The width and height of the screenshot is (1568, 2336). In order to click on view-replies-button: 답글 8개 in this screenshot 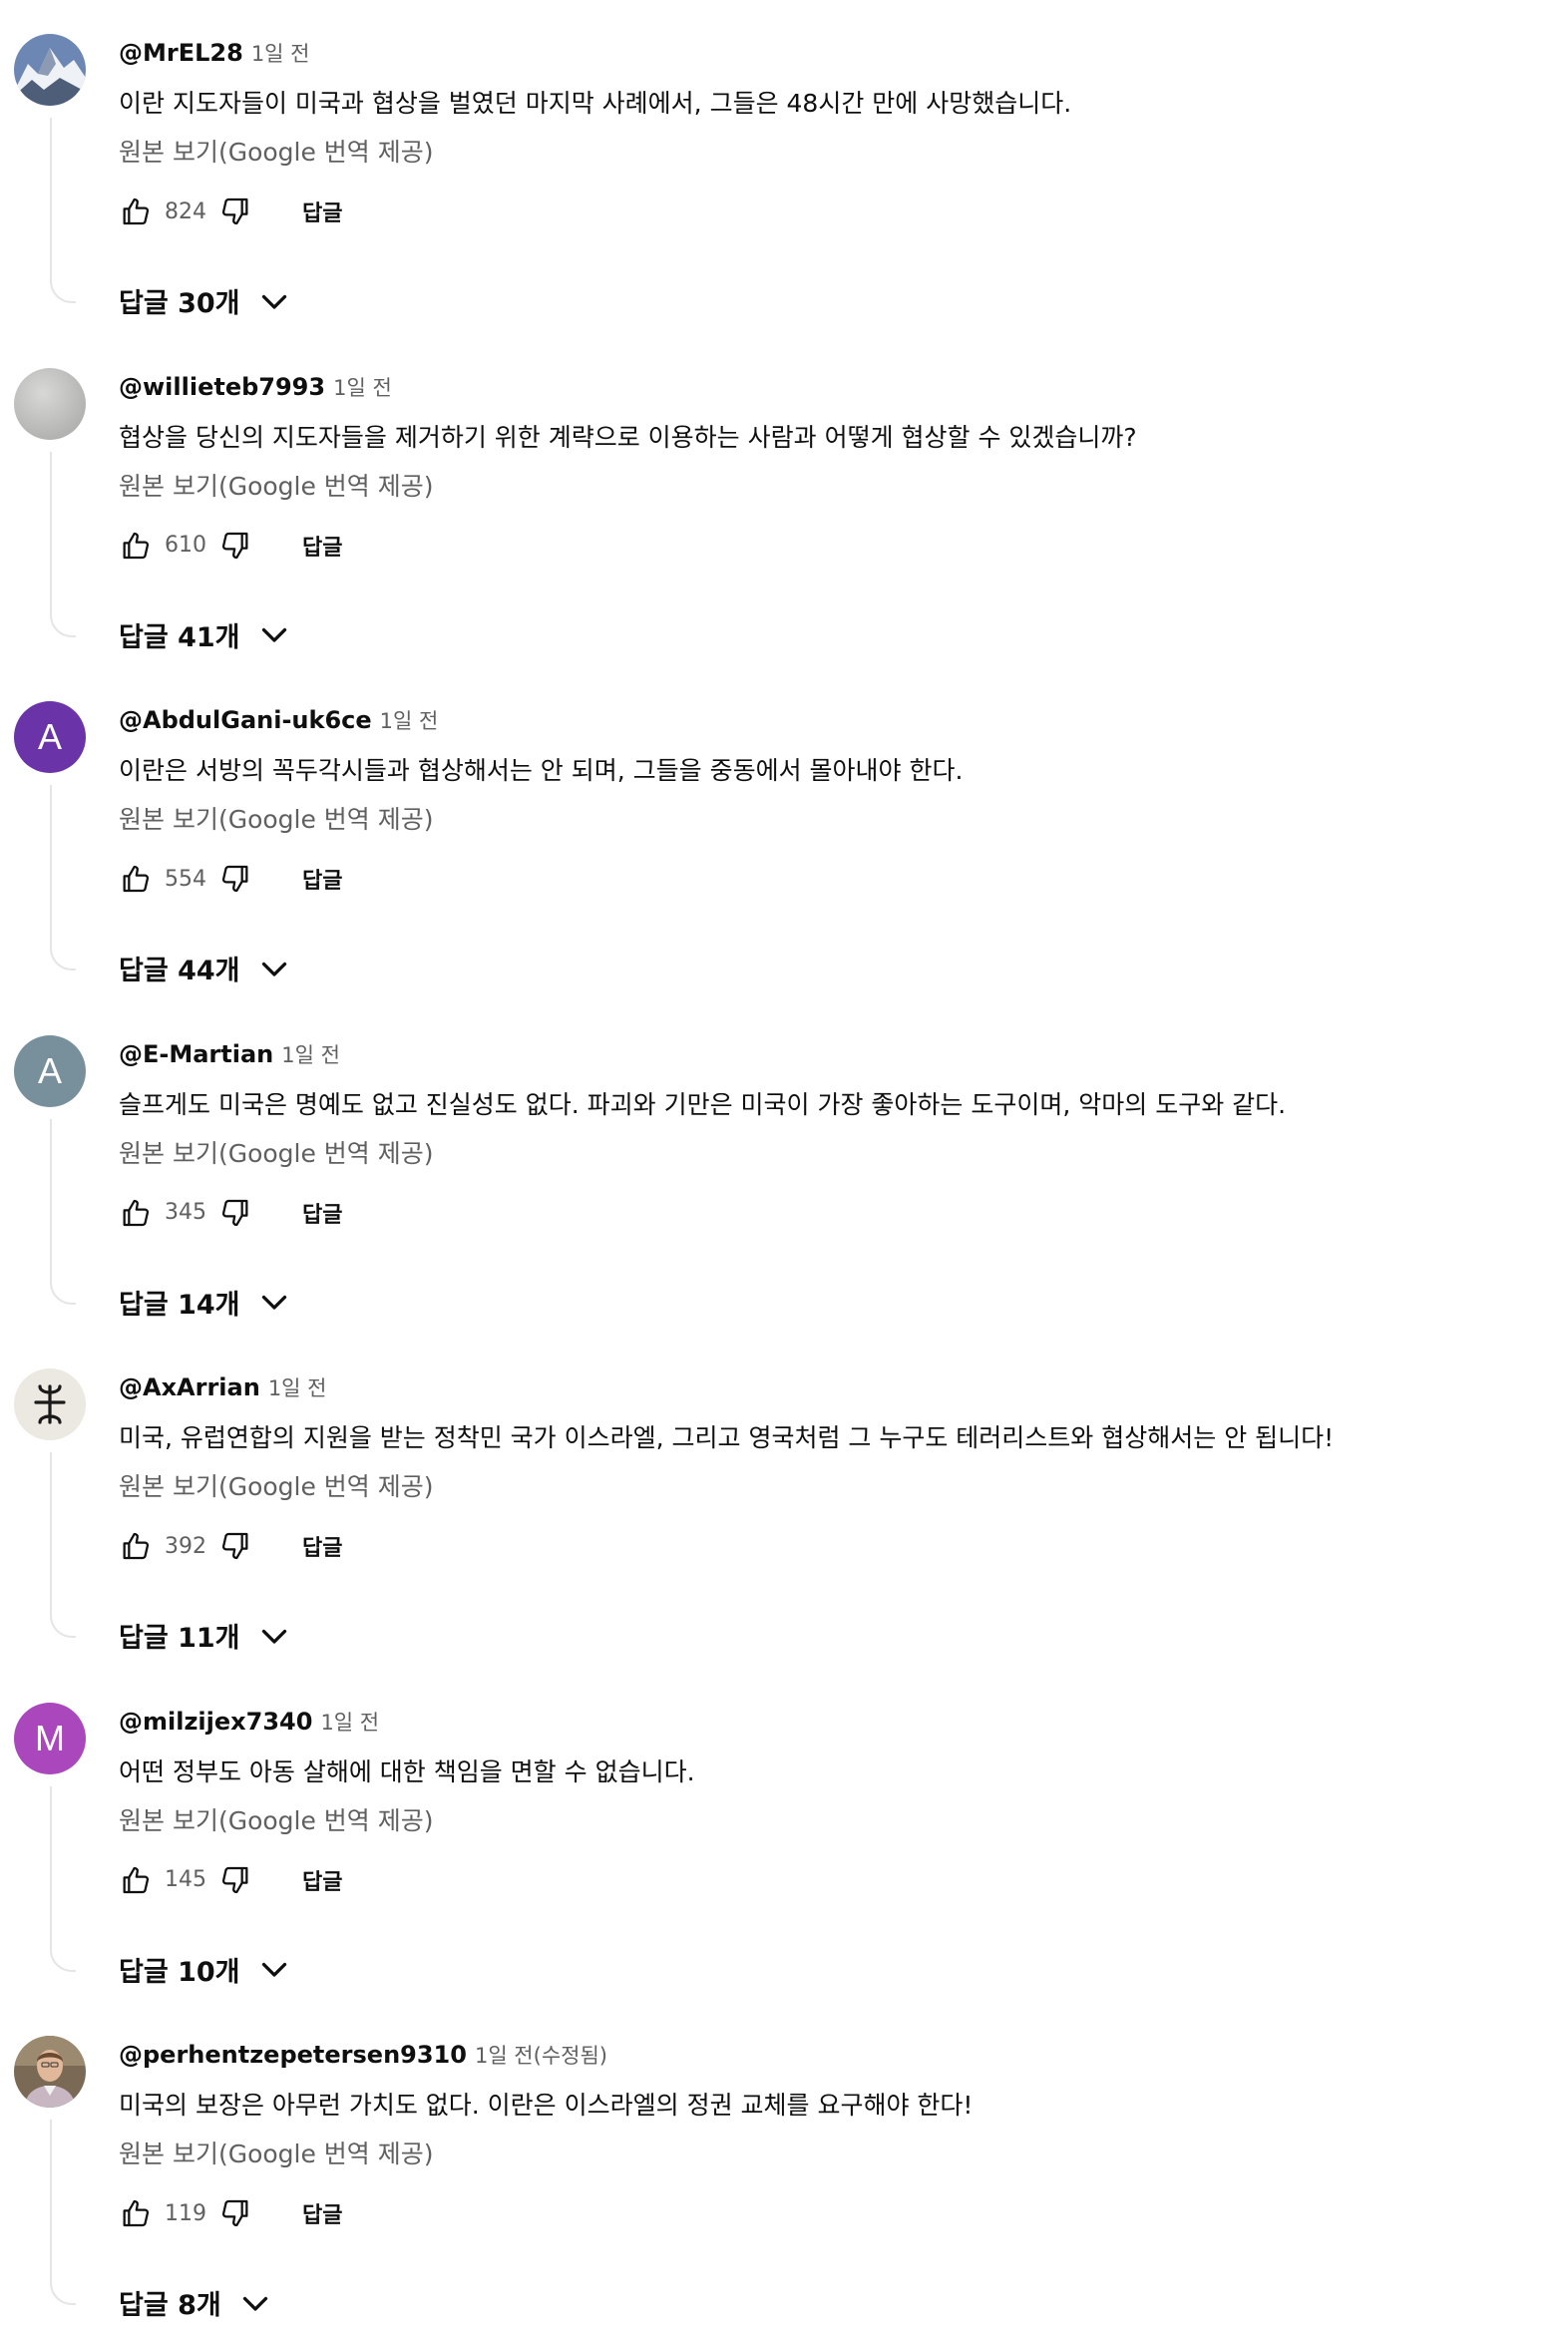, I will do `click(196, 2302)`.